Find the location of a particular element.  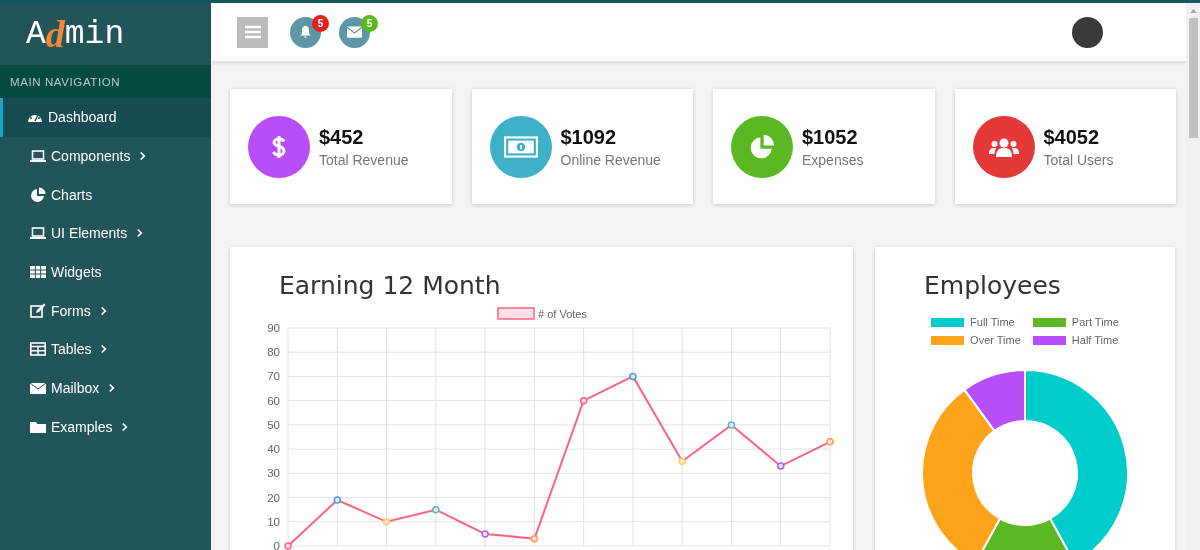

sidebar-item: Widgets is located at coordinates (105, 272).